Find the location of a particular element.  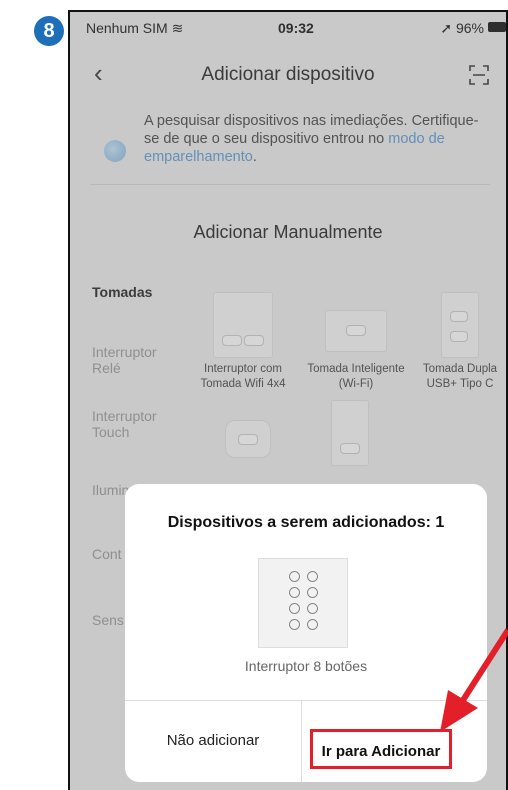

highlight-arrow-icon is located at coordinates (474, 680).